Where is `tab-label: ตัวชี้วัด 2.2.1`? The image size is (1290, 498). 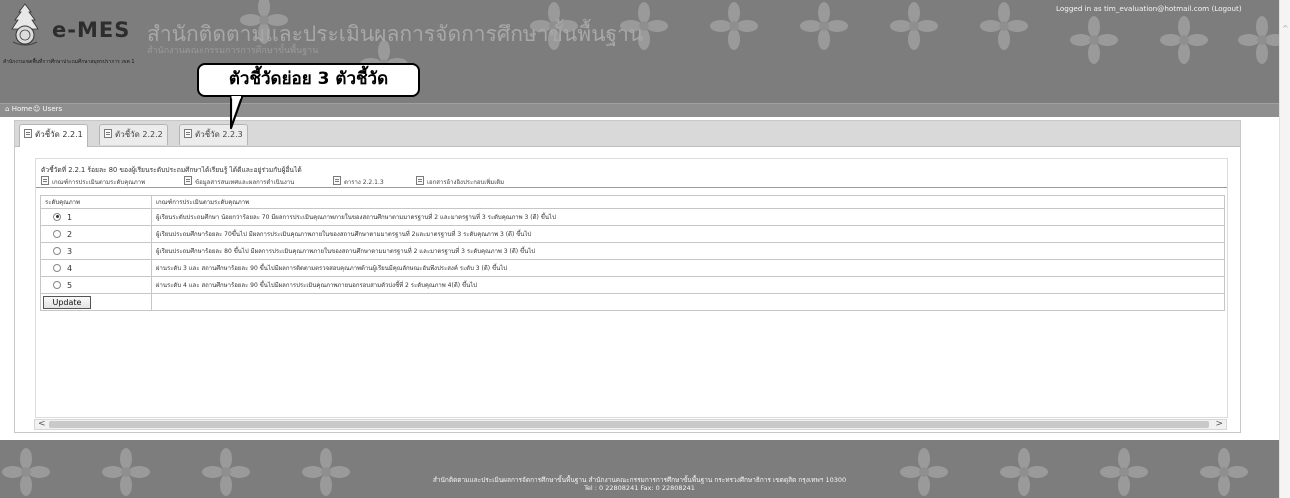 tab-label: ตัวชี้วัด 2.2.1 is located at coordinates (59, 134).